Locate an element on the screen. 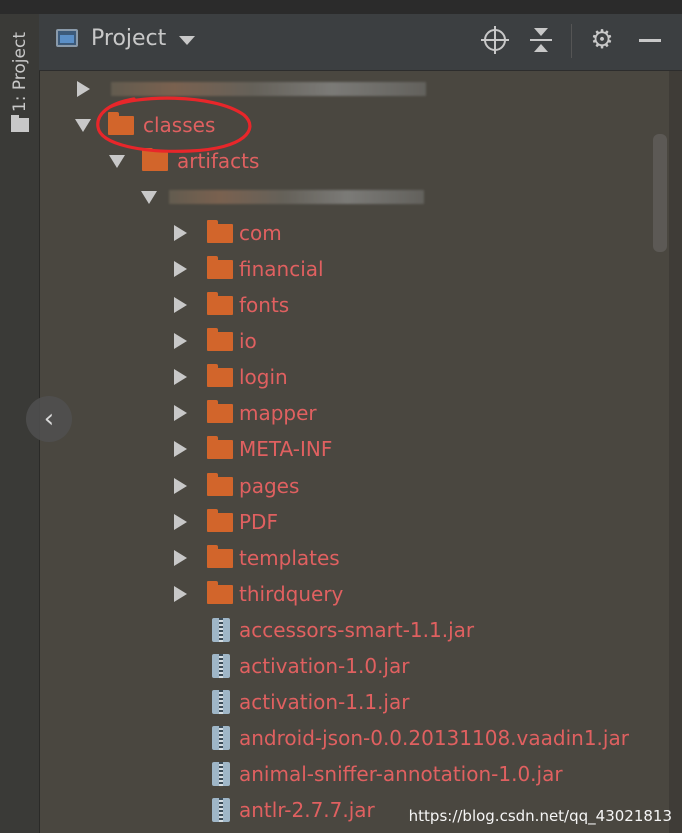 This screenshot has width=682, height=833. tree-row-jar: animal-sniffer-annotation-1.0.jar is located at coordinates (387, 774).